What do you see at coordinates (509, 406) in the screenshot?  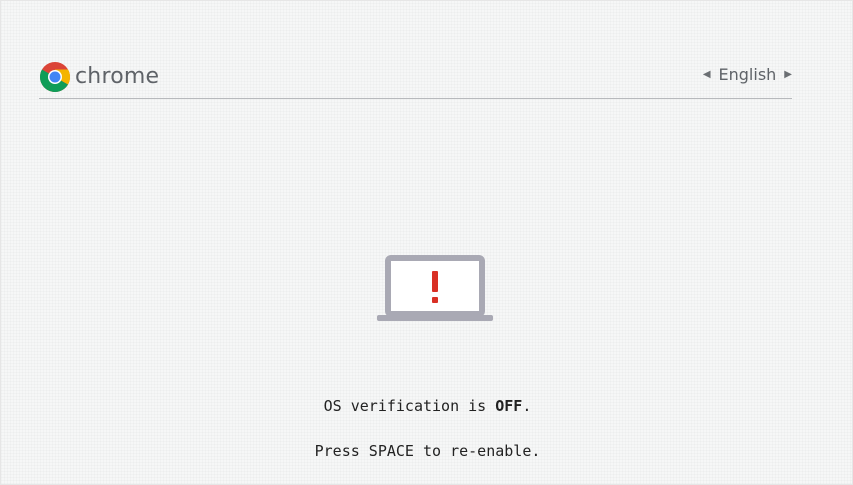 I see `status-value: OFF` at bounding box center [509, 406].